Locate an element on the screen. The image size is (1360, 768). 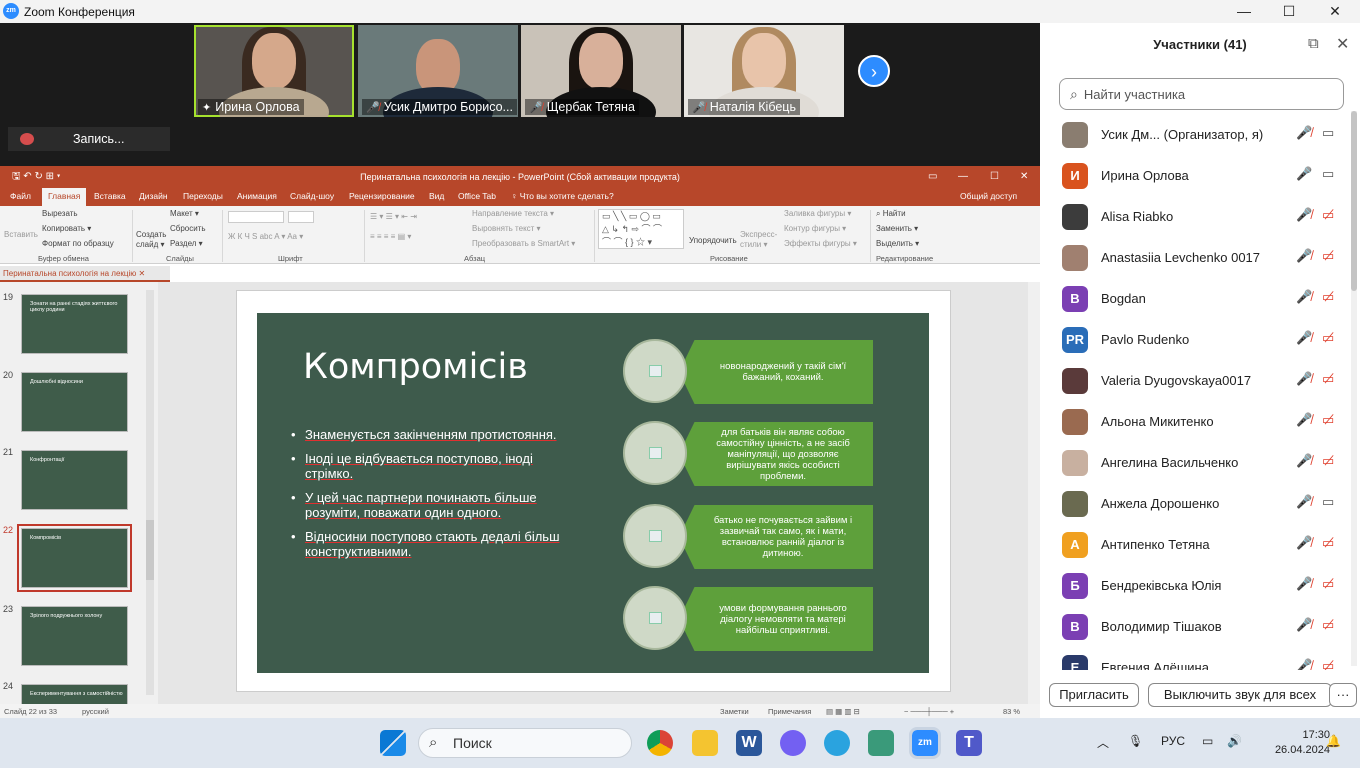
replace-button: Заменить ▾ is located at coordinates (897, 228).